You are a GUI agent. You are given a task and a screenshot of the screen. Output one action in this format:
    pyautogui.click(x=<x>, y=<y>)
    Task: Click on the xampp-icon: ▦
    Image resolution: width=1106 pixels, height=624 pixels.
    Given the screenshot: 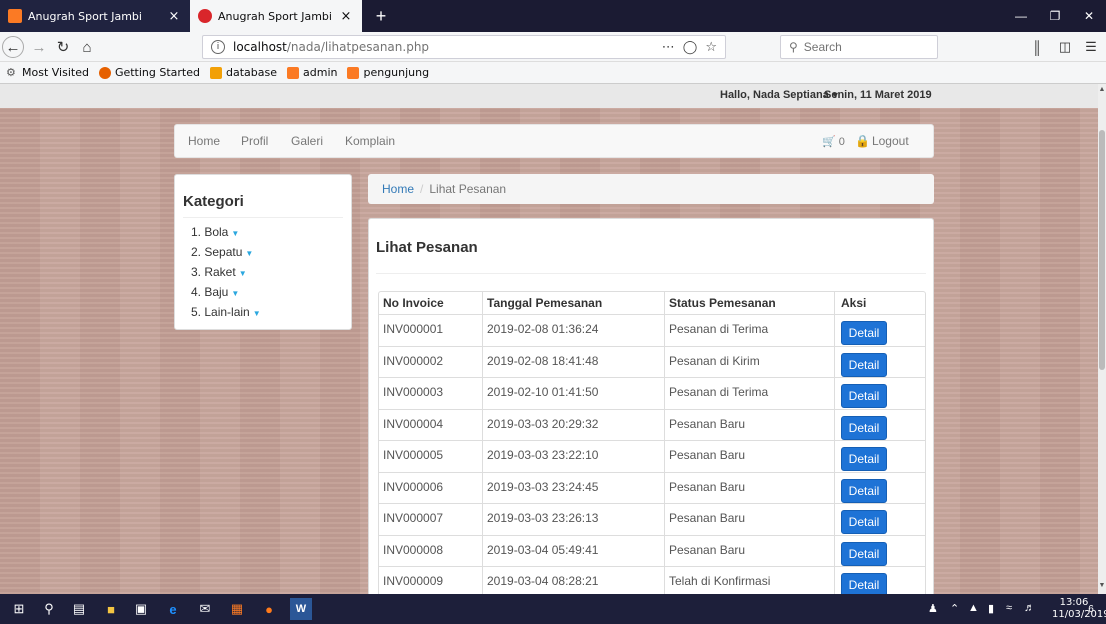 What is the action you would take?
    pyautogui.click(x=237, y=609)
    